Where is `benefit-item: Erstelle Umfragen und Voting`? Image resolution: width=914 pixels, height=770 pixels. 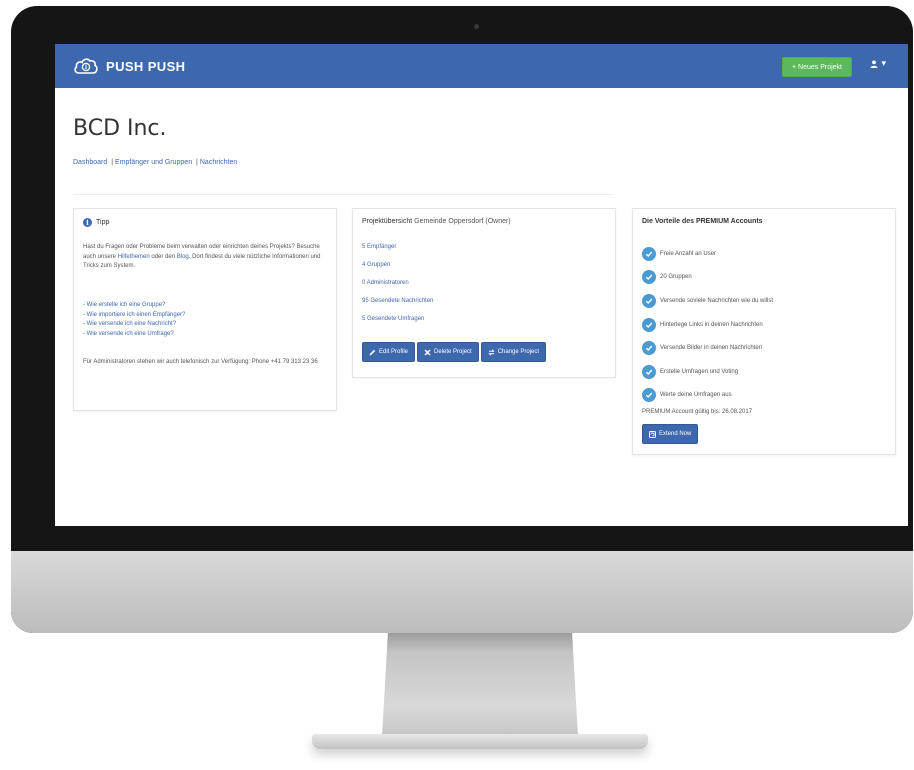 benefit-item: Erstelle Umfragen und Voting is located at coordinates (707, 372).